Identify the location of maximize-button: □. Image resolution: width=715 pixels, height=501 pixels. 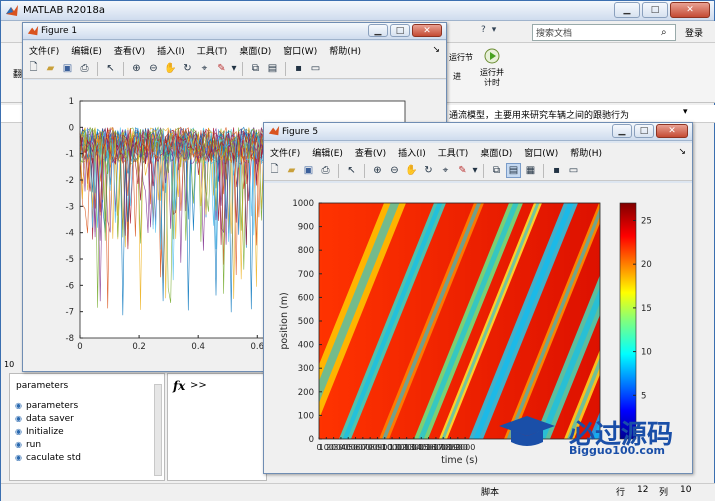
(655, 10).